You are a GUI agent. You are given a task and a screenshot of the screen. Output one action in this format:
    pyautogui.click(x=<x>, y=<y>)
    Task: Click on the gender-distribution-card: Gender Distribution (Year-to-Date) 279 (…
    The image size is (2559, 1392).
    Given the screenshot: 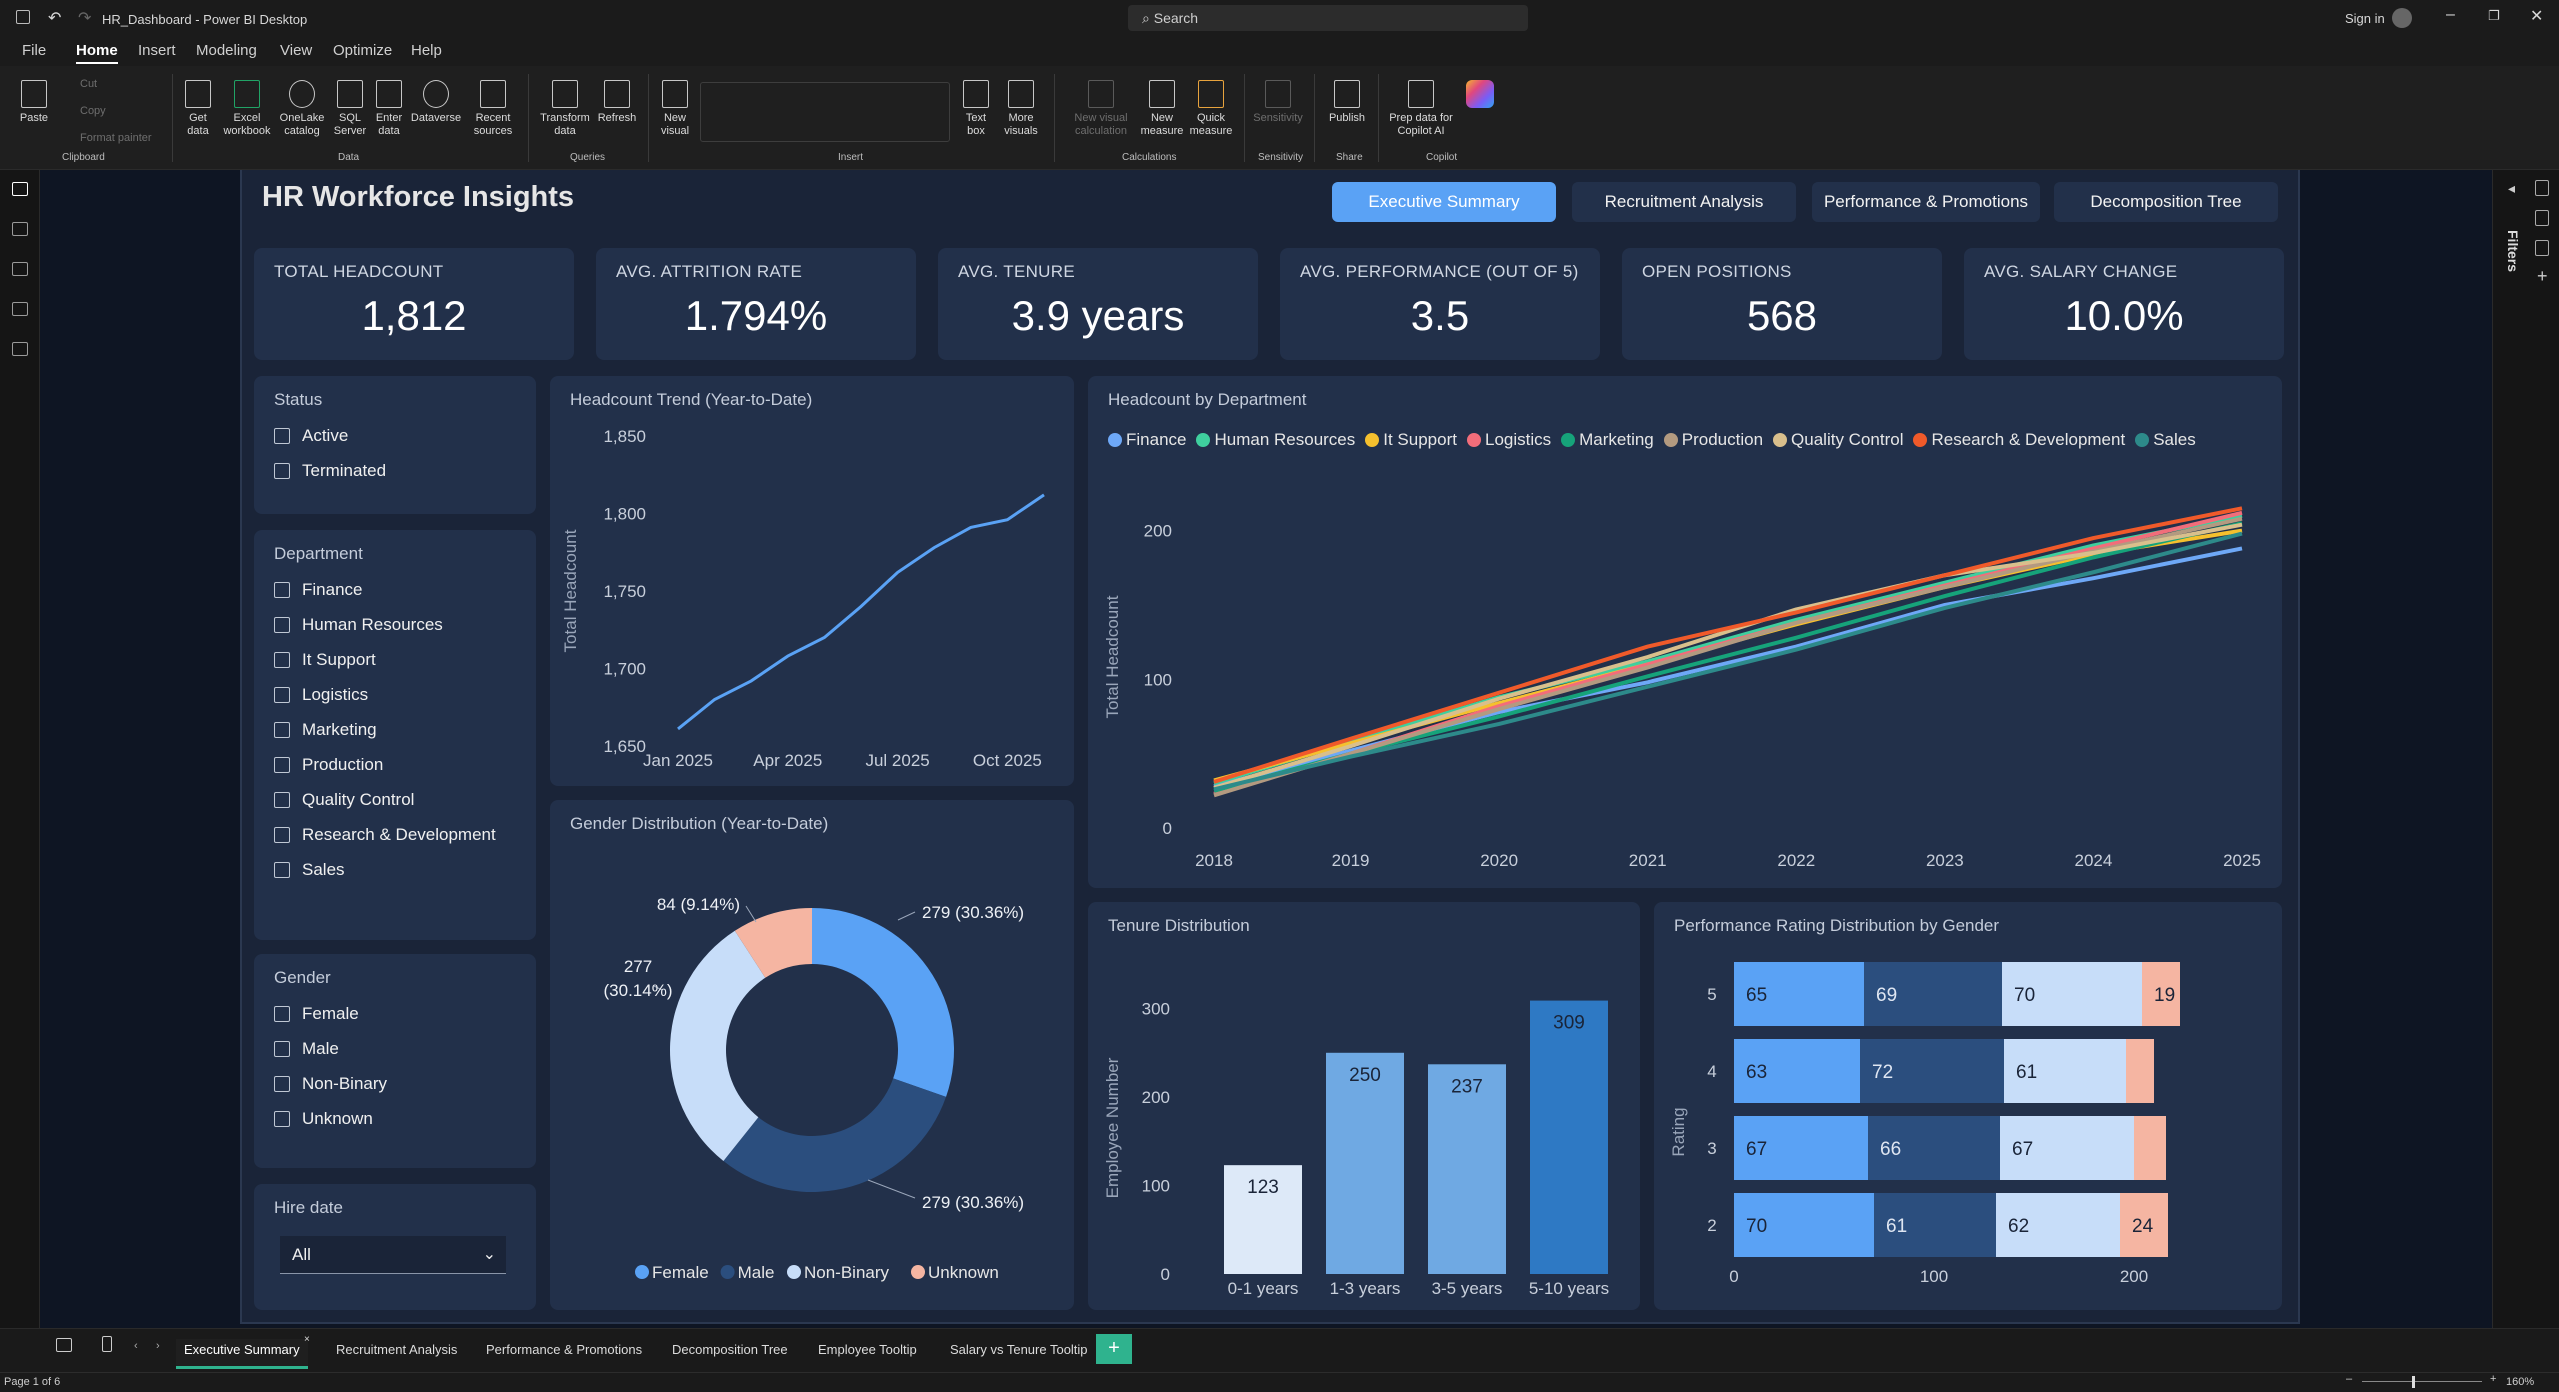 What is the action you would take?
    pyautogui.click(x=812, y=1055)
    